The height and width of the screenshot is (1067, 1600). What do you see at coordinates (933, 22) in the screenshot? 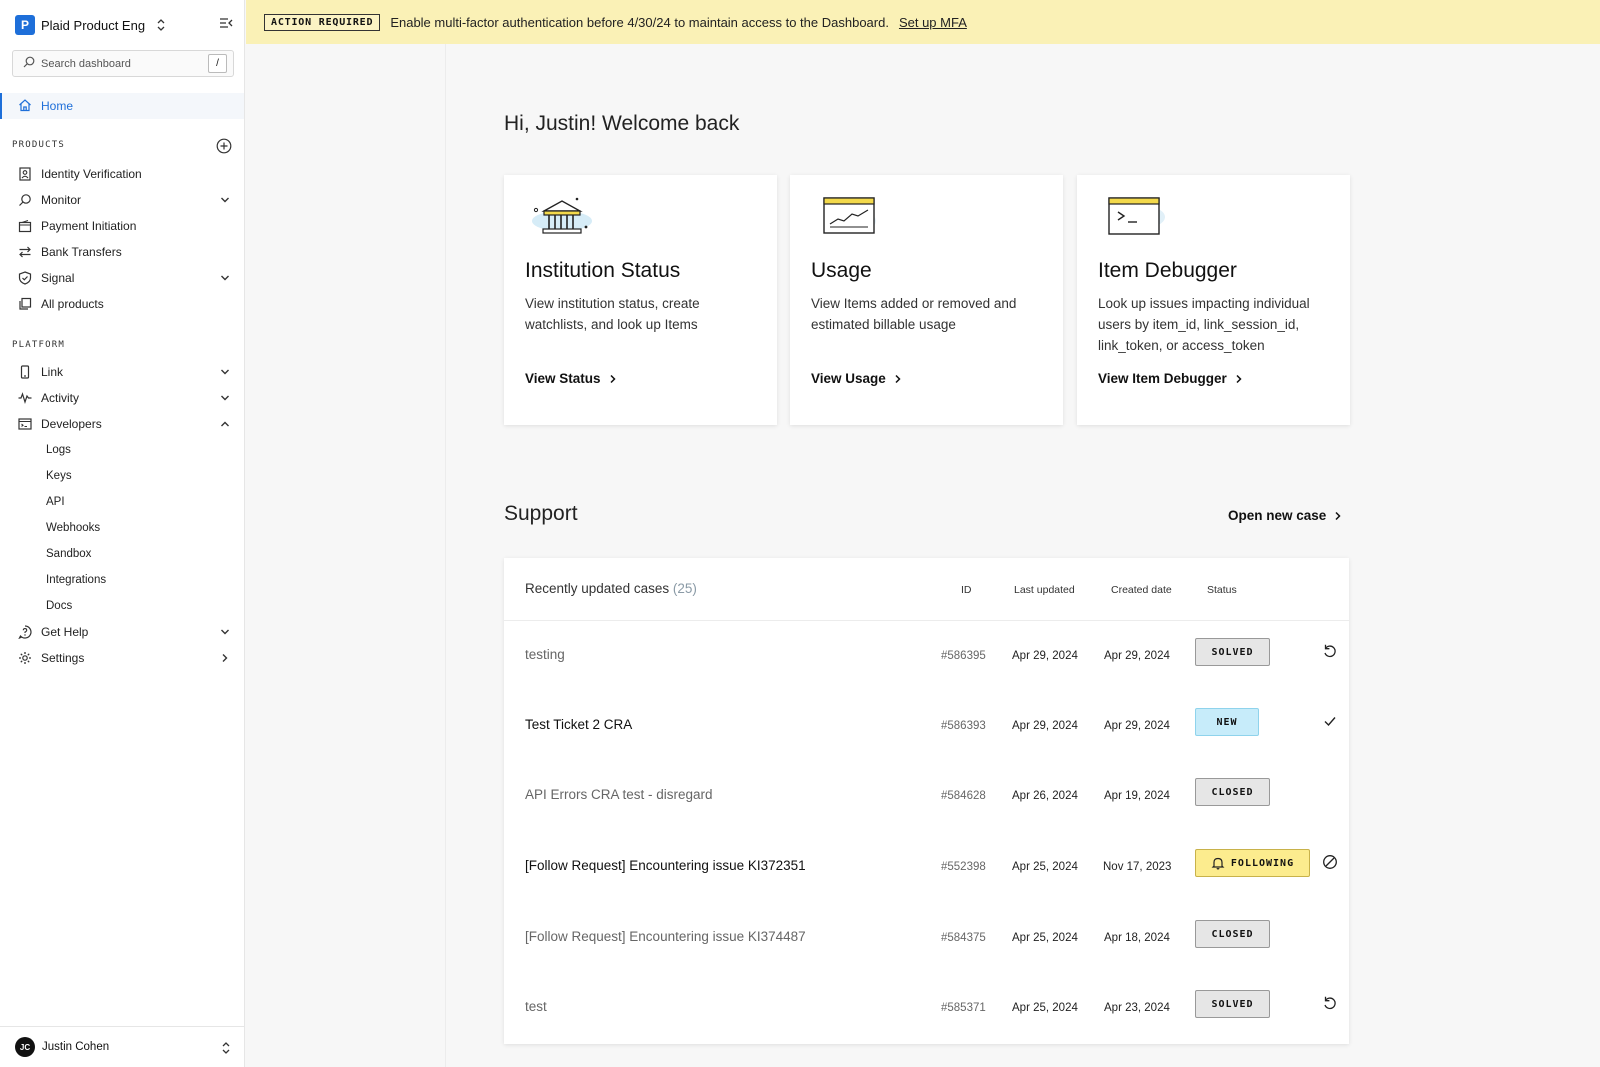
I see `setup-mfa-link: Set up MFA` at bounding box center [933, 22].